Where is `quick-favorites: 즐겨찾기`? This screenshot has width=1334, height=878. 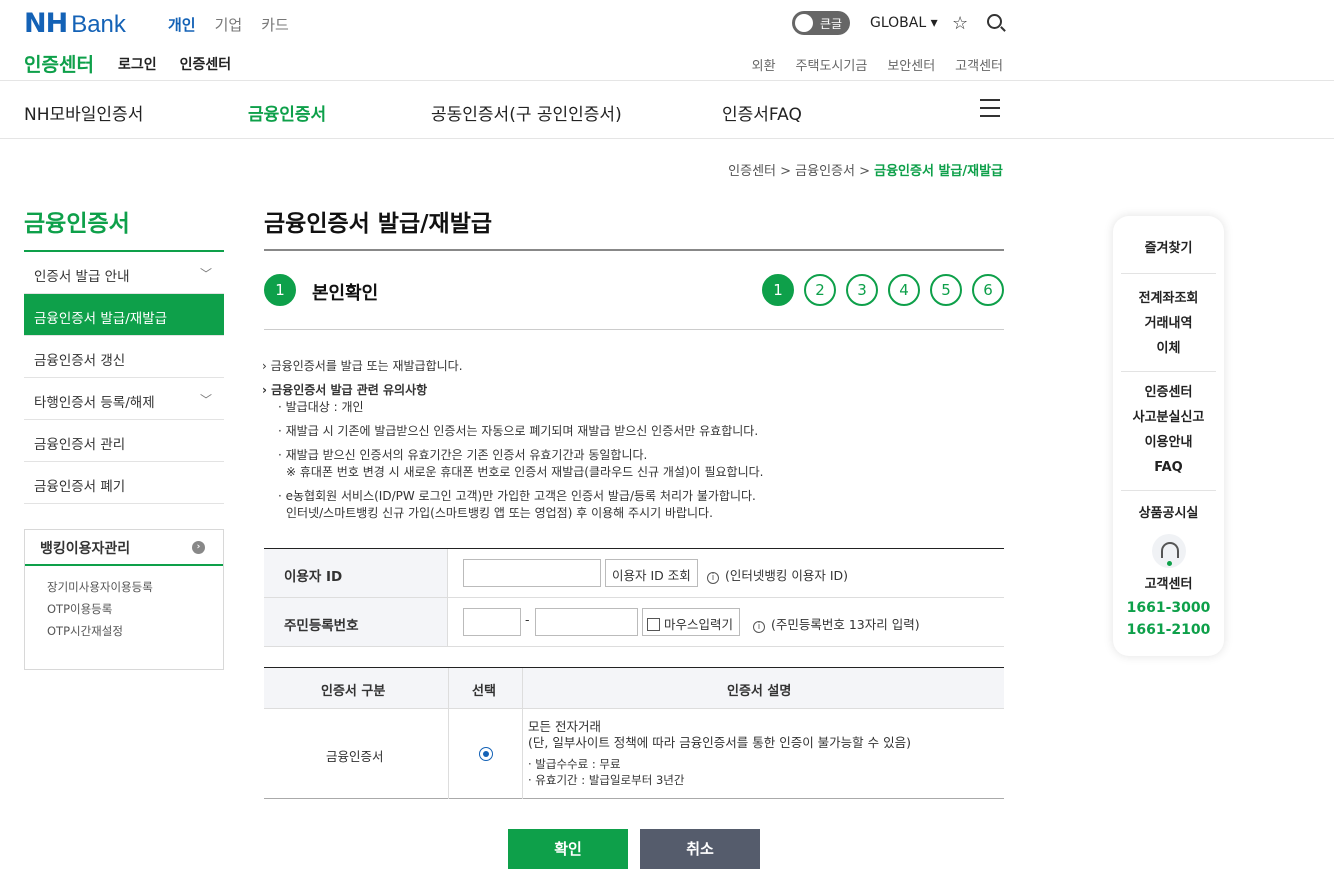
quick-favorites: 즐겨찾기 is located at coordinates (1168, 248).